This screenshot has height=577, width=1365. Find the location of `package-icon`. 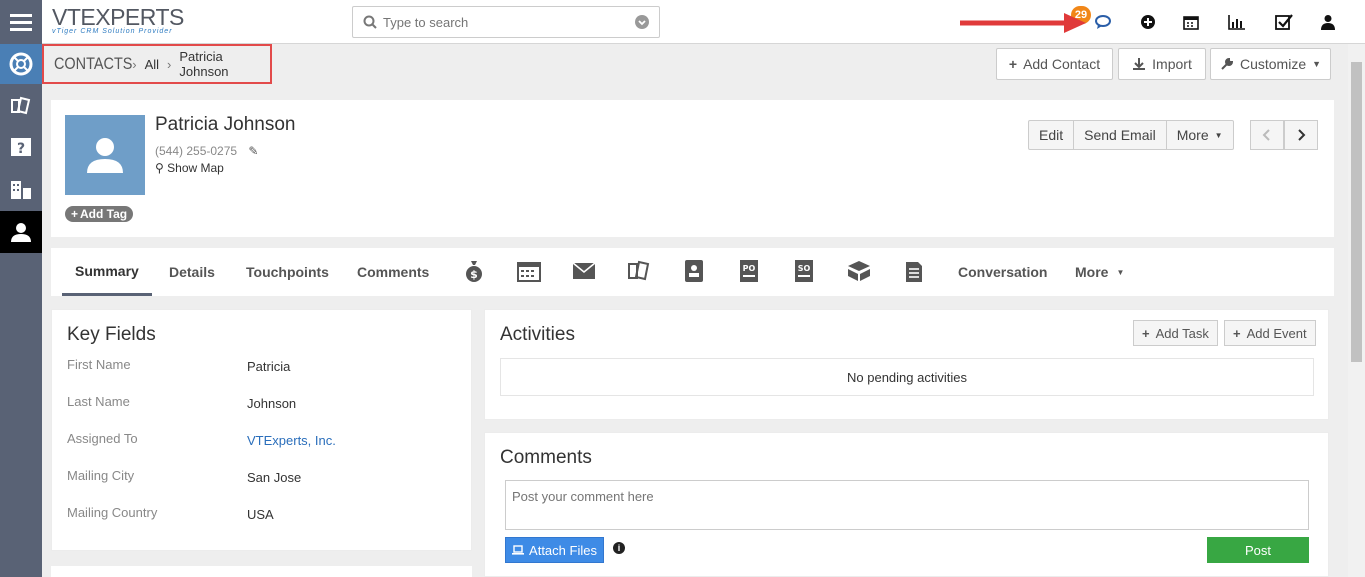

package-icon is located at coordinates (859, 271).